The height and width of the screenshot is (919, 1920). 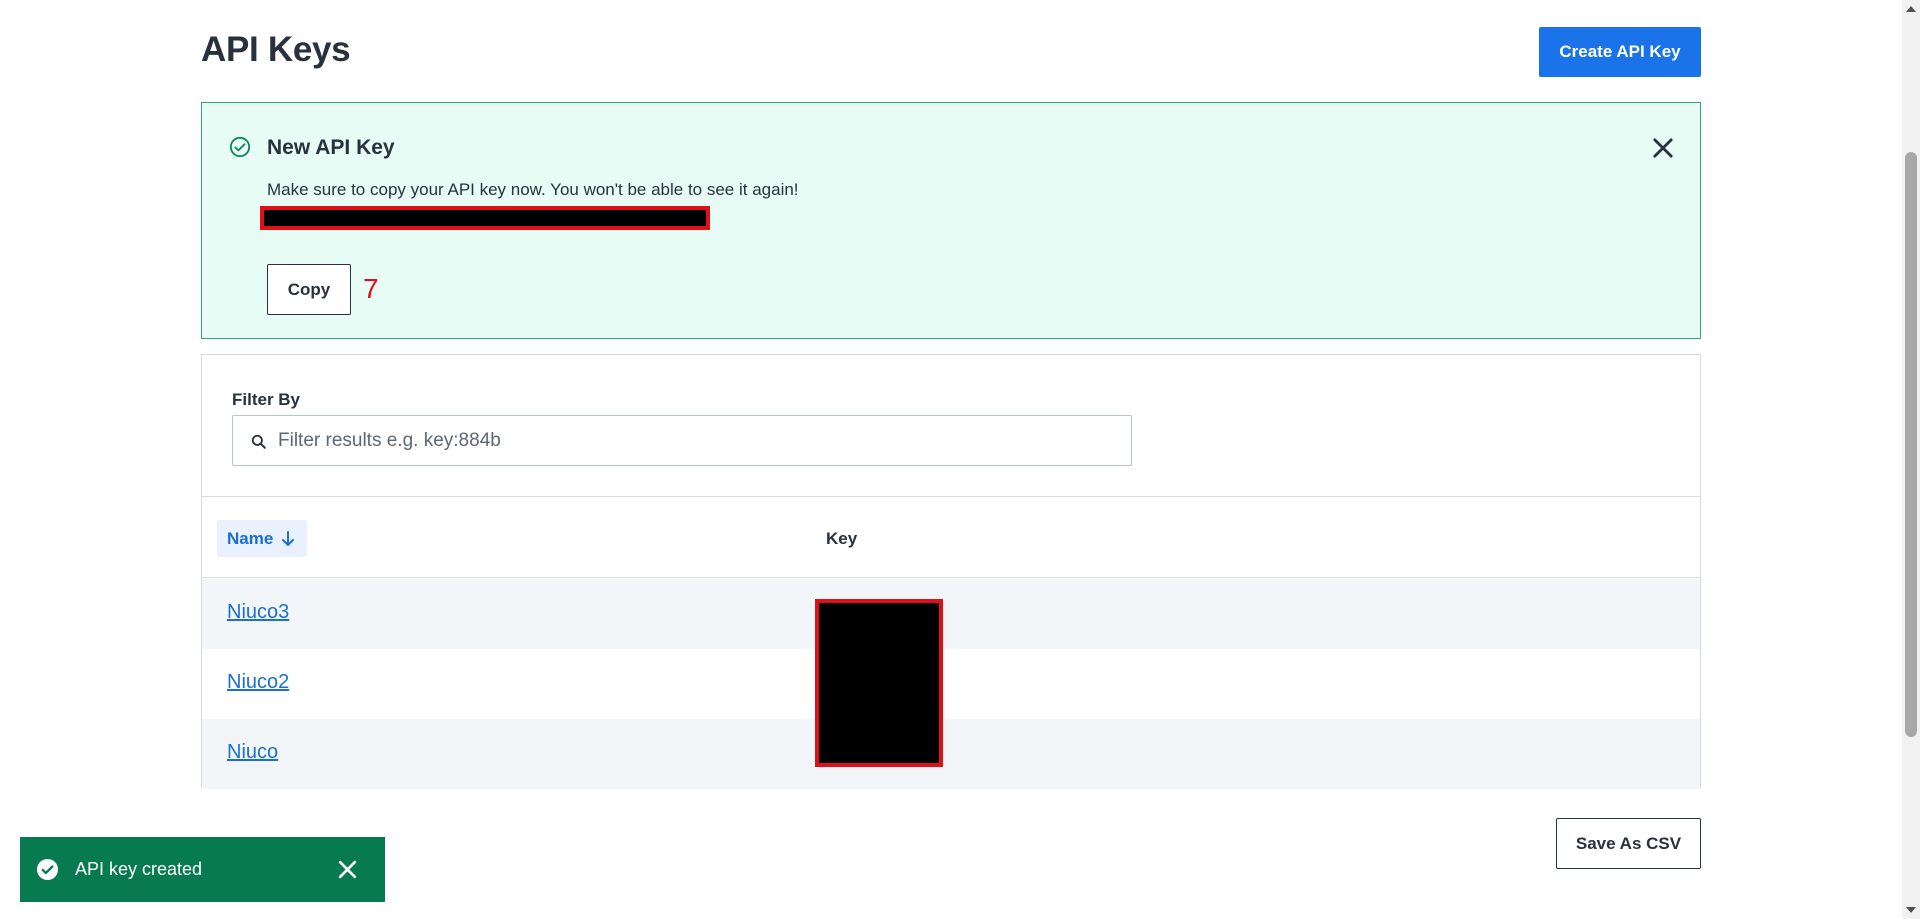 What do you see at coordinates (951, 684) in the screenshot?
I see `table-row: Niuco2` at bounding box center [951, 684].